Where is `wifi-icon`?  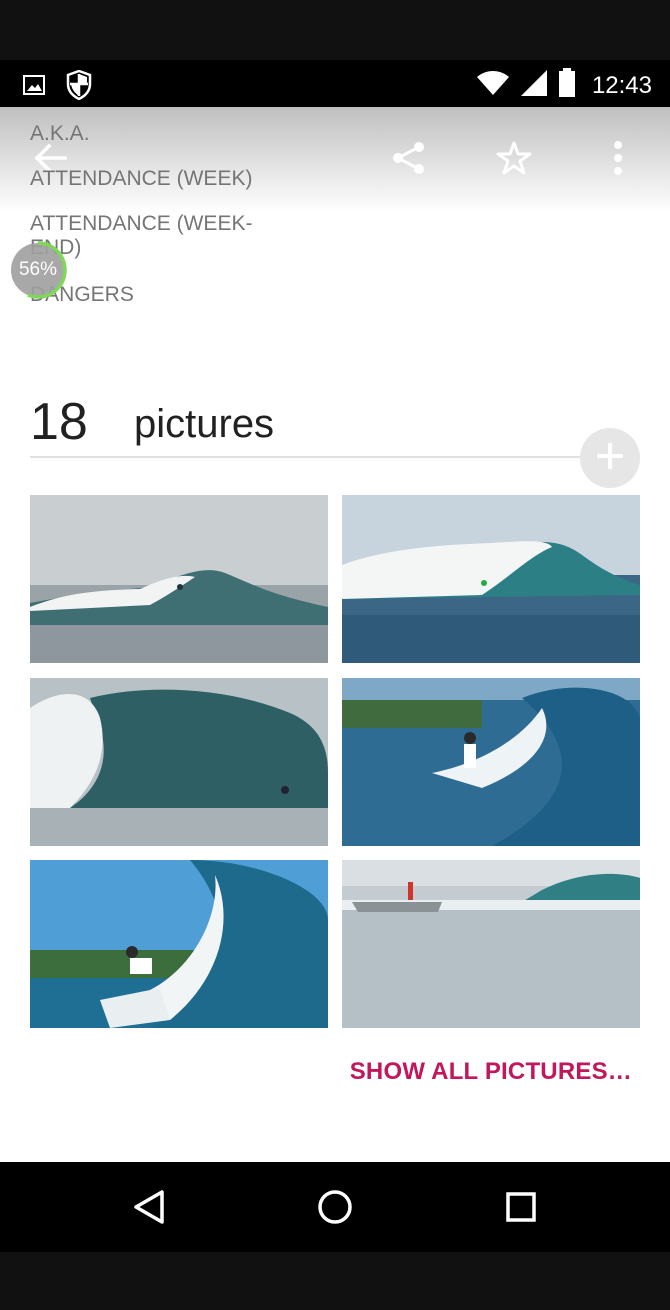
wifi-icon is located at coordinates (493, 85).